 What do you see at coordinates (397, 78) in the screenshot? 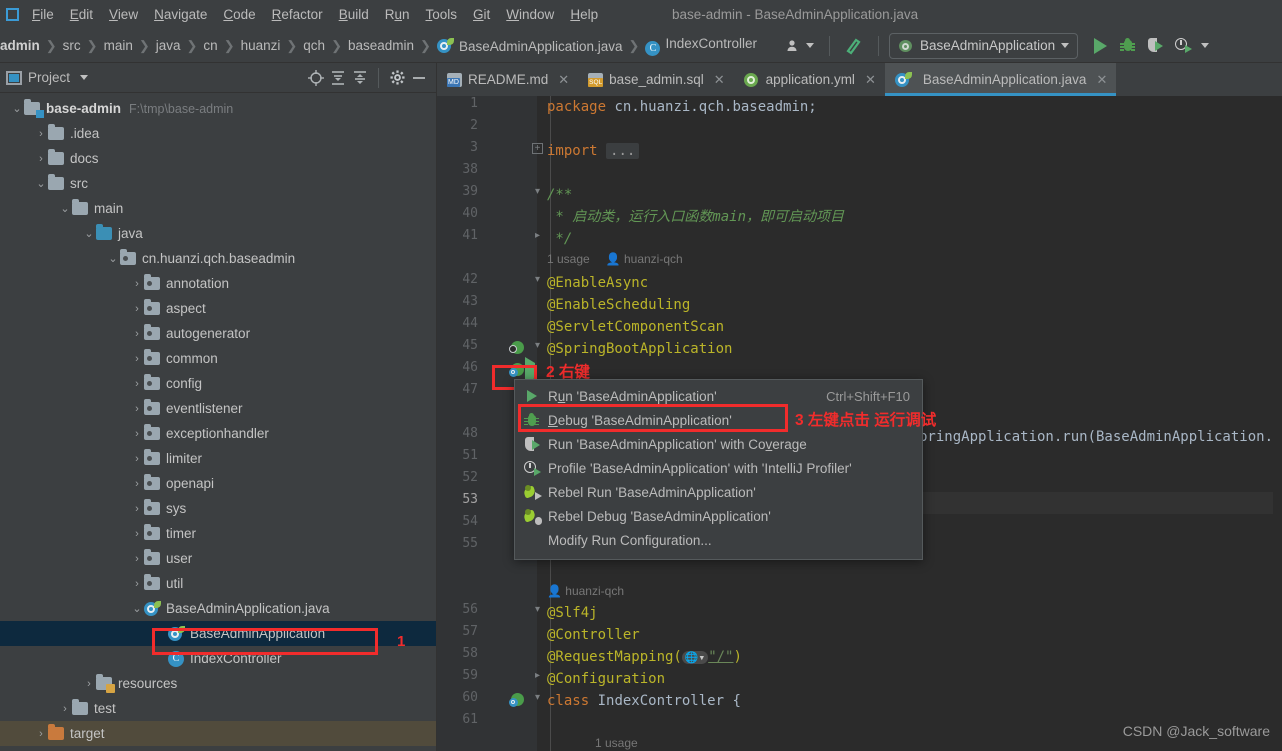
I see `settings-gear-icon` at bounding box center [397, 78].